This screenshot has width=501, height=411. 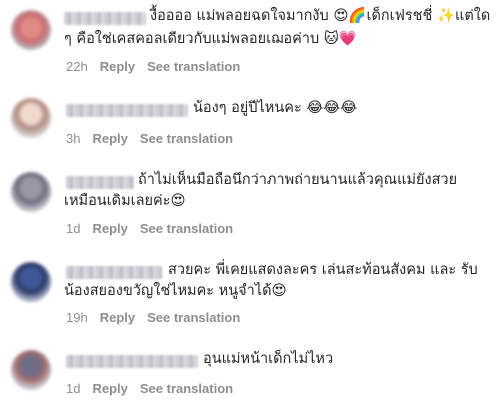 I want to click on comment-text: น้องๆ อยู่ปีไหนคะ 😂😂😂, so click(x=275, y=108).